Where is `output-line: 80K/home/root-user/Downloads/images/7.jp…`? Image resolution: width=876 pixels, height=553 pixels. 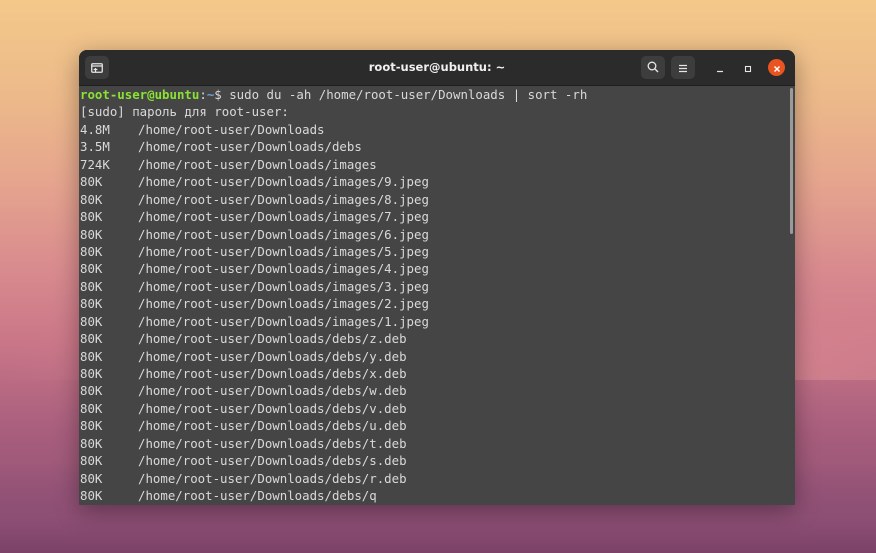
output-line: 80K/home/root-user/Downloads/images/7.jp… is located at coordinates (437, 216).